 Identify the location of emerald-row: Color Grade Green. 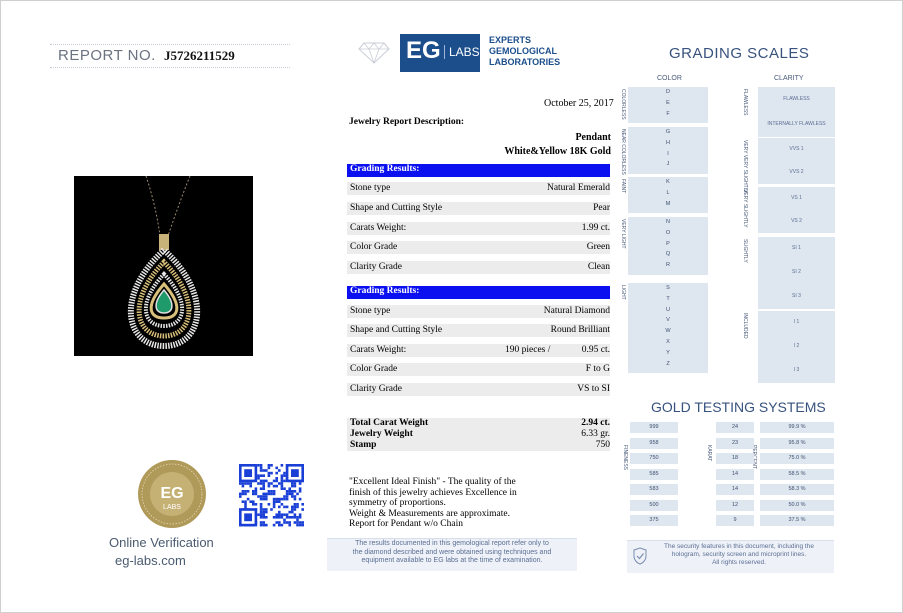
(478, 247).